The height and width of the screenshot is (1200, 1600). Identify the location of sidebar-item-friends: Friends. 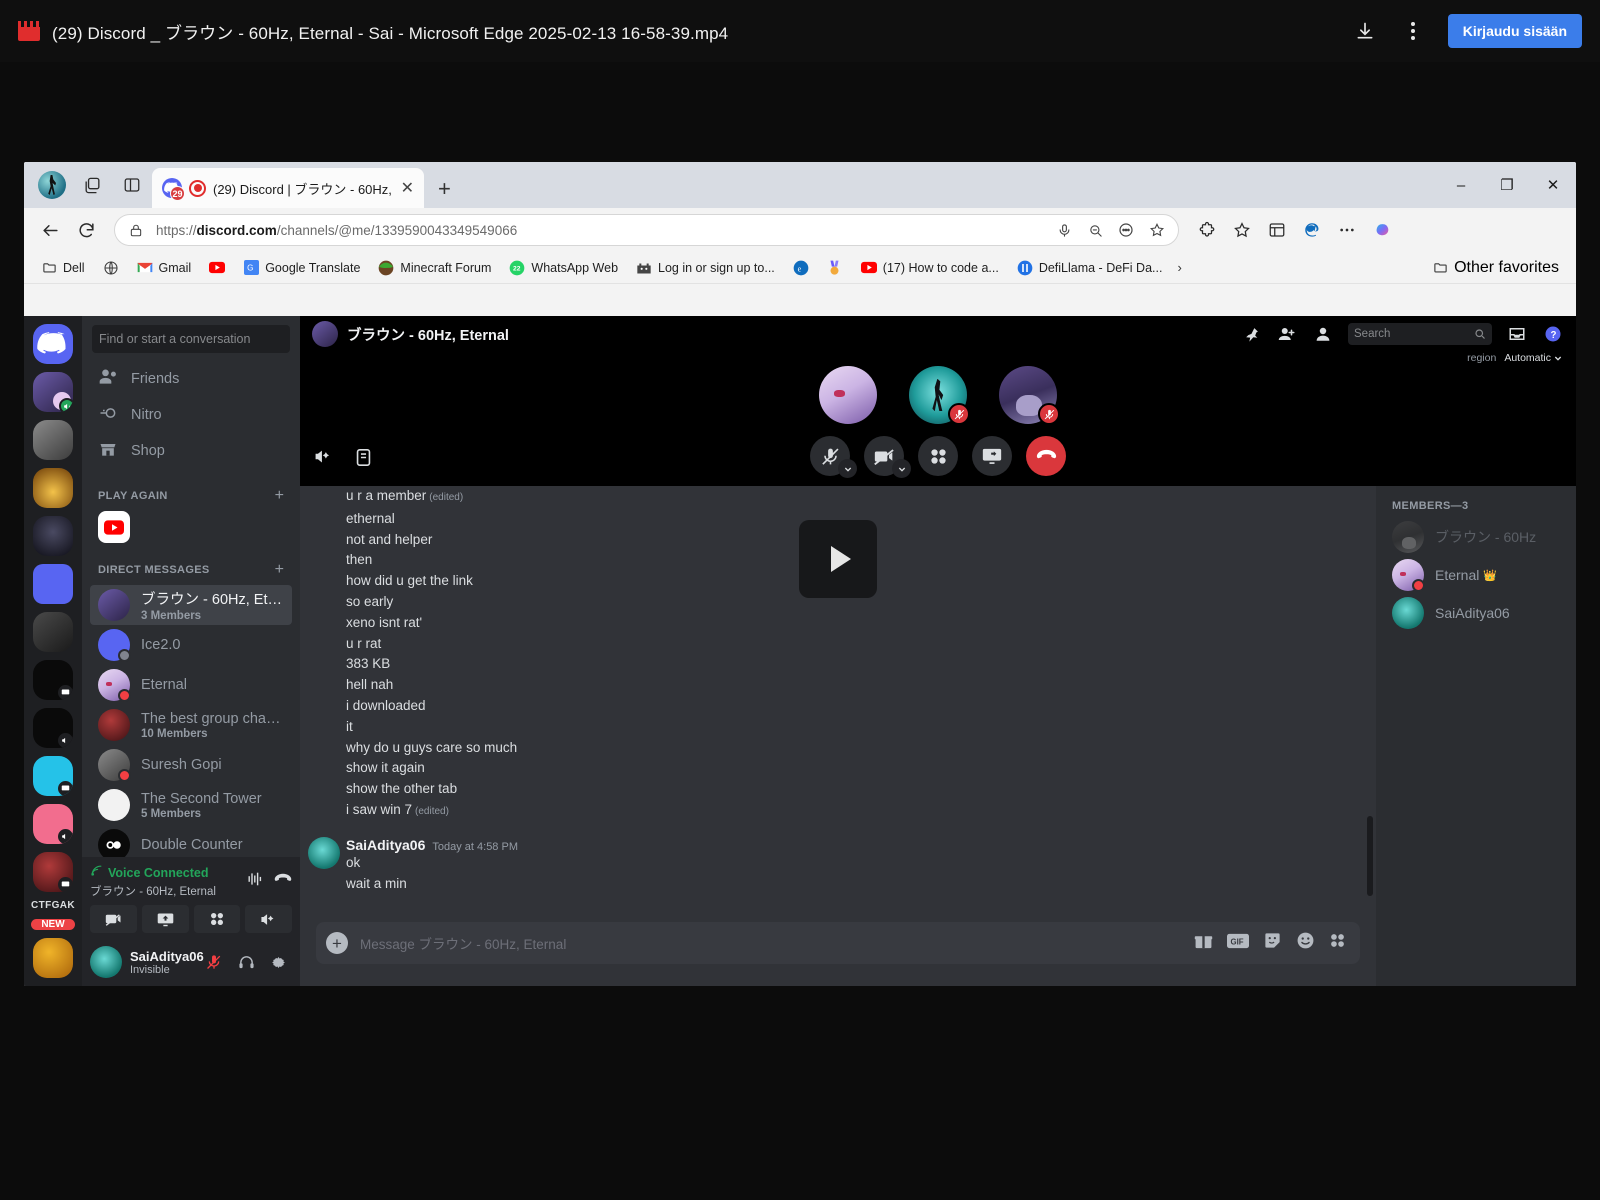
(191, 379).